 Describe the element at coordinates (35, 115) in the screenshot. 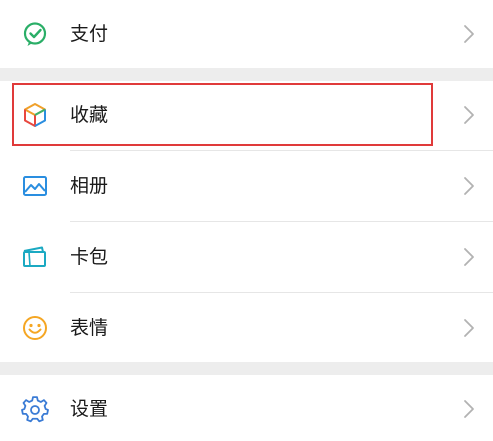

I see `cube-favorites-icon` at that location.